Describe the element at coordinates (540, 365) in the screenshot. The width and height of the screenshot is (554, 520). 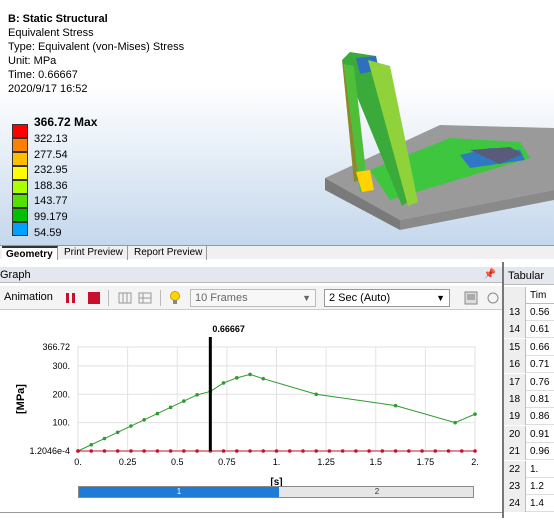
I see `time-cell: 0.71` at that location.